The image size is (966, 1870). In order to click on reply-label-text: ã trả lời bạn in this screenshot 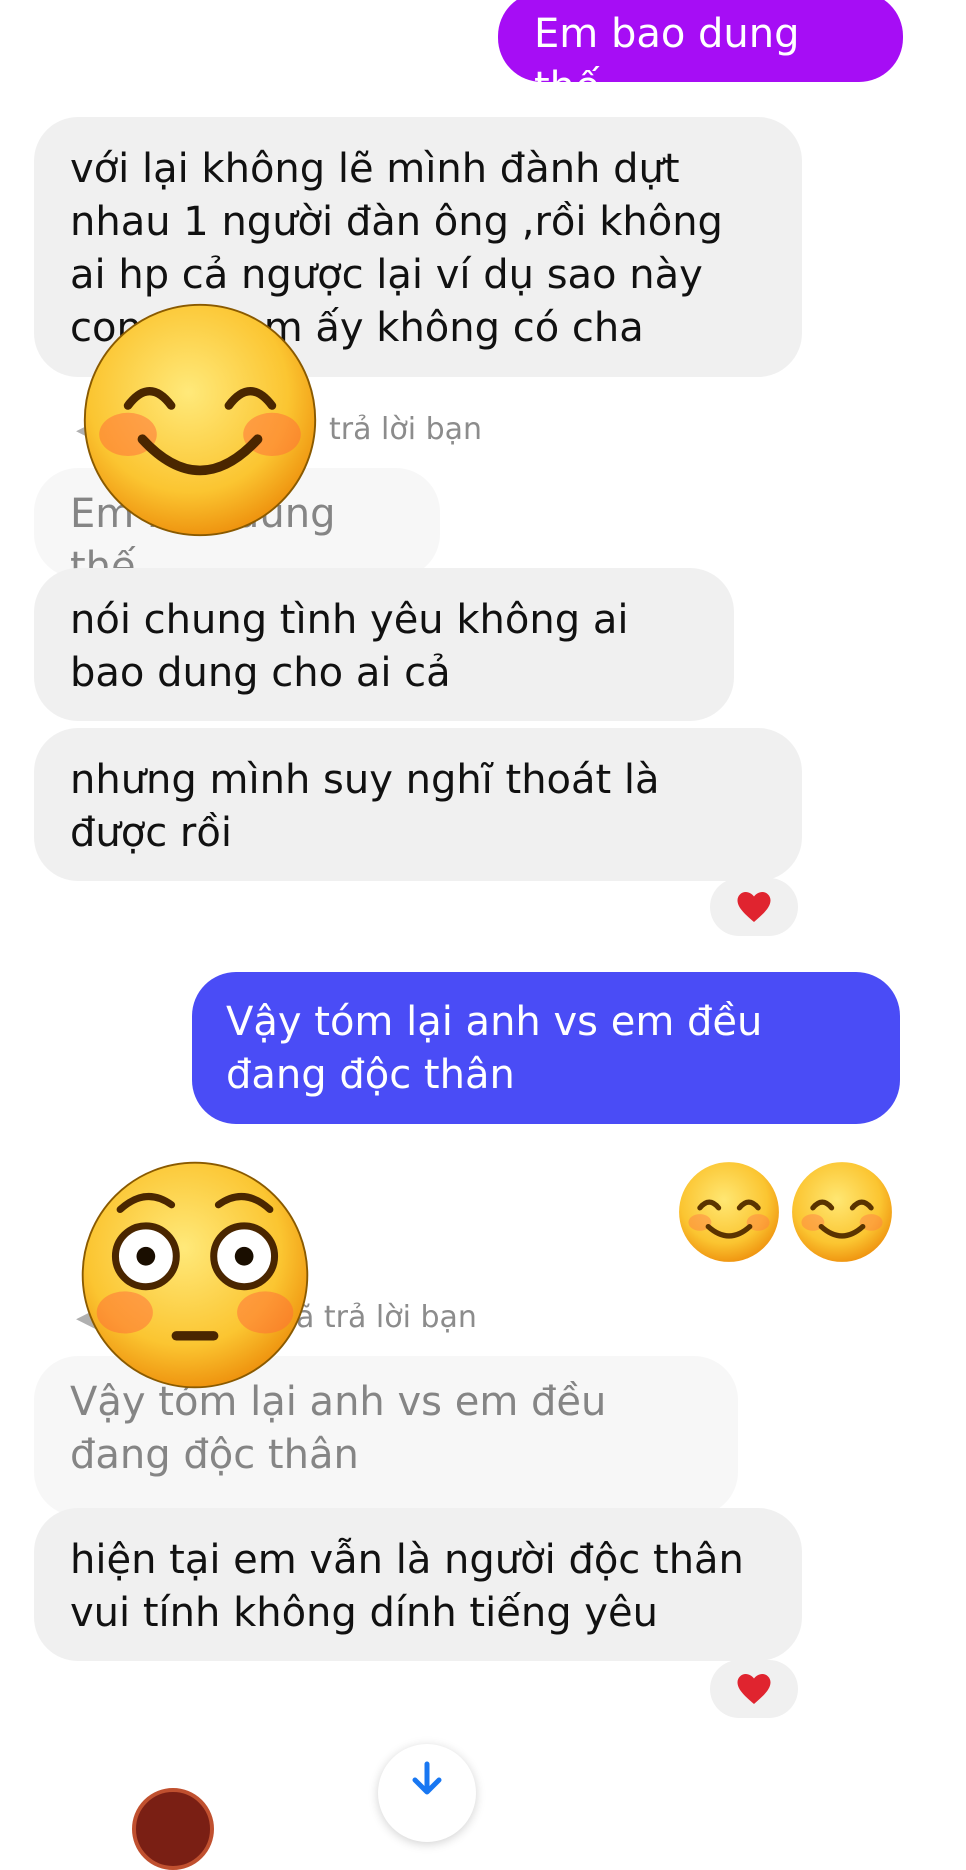, I will do `click(386, 1317)`.